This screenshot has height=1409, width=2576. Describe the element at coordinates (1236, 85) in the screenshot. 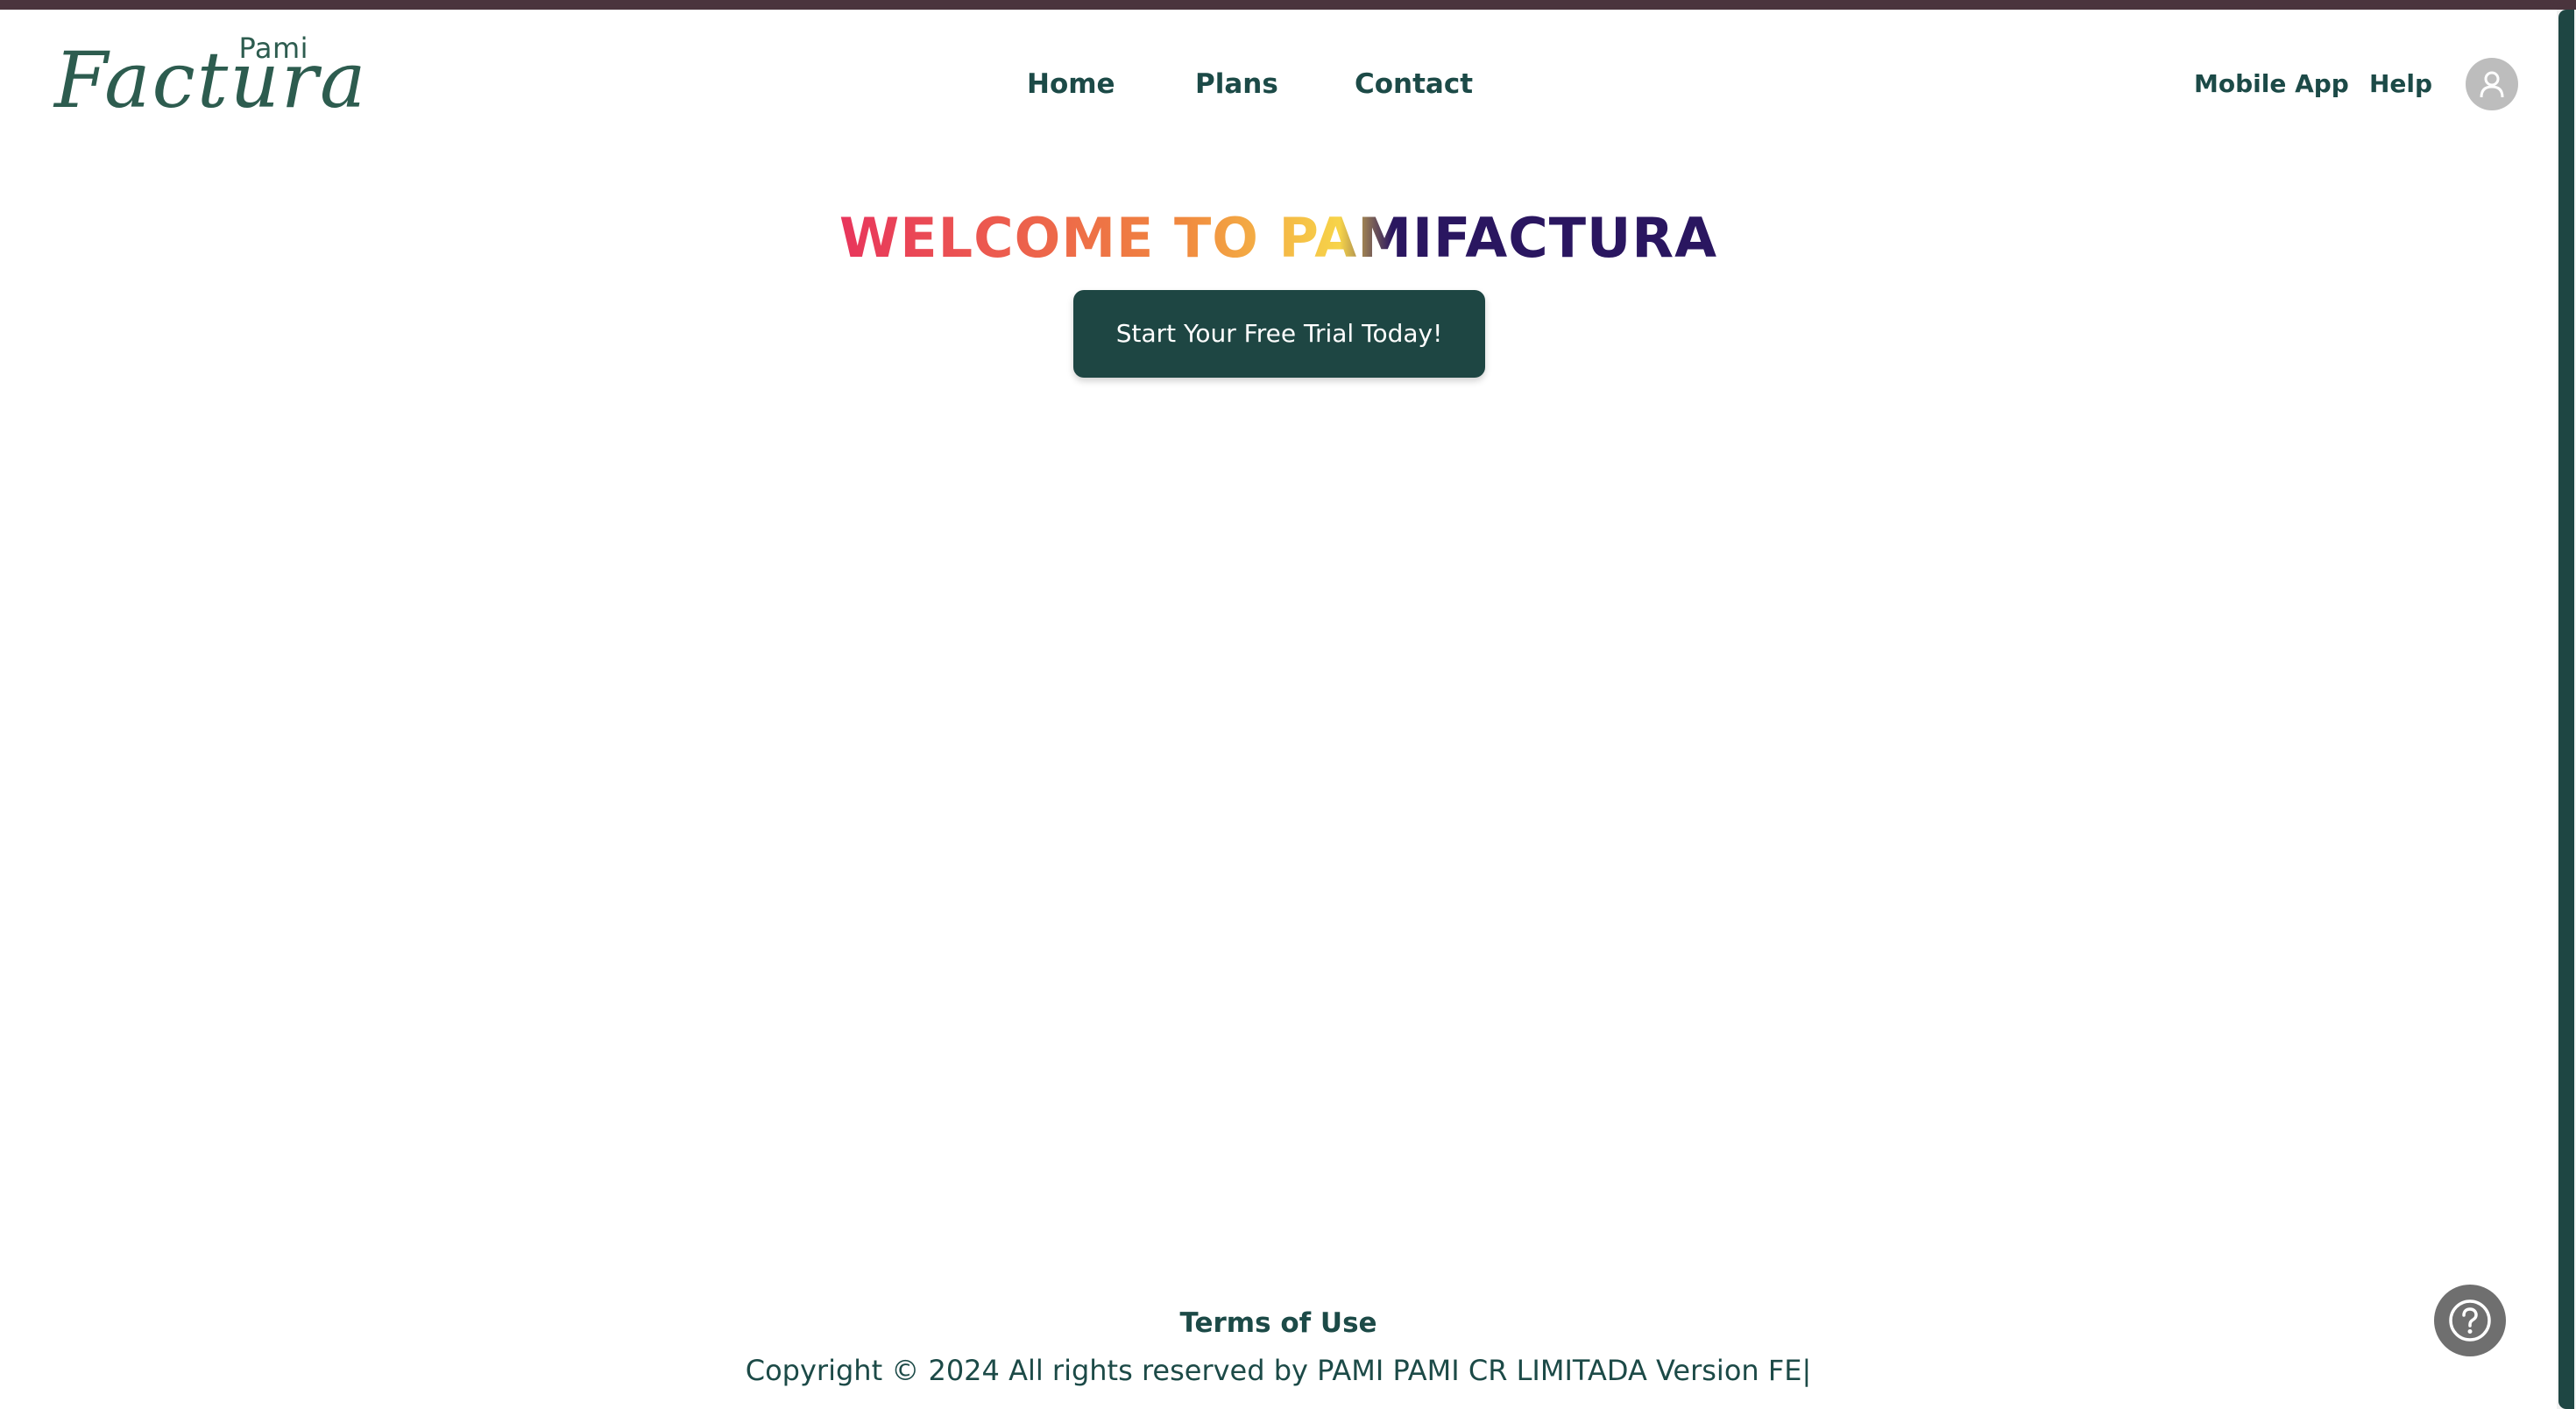

I see `nav-plans-link: Plans` at that location.